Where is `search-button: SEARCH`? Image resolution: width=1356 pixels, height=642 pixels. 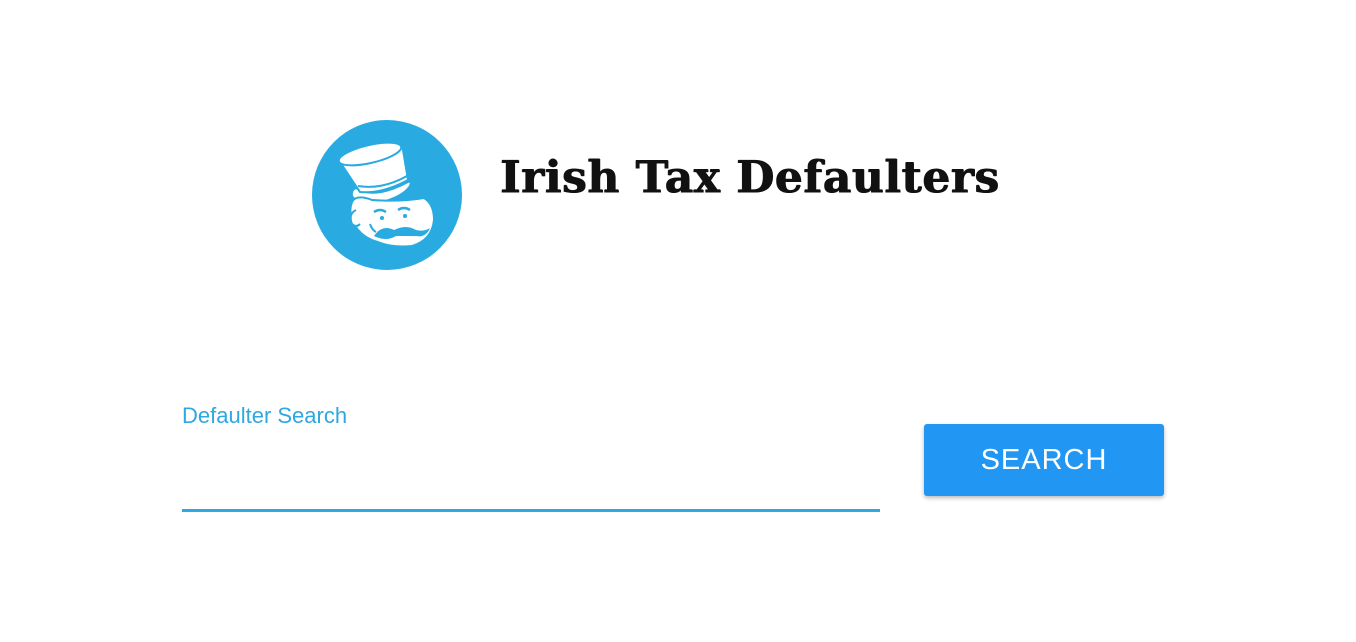
search-button: SEARCH is located at coordinates (1044, 460).